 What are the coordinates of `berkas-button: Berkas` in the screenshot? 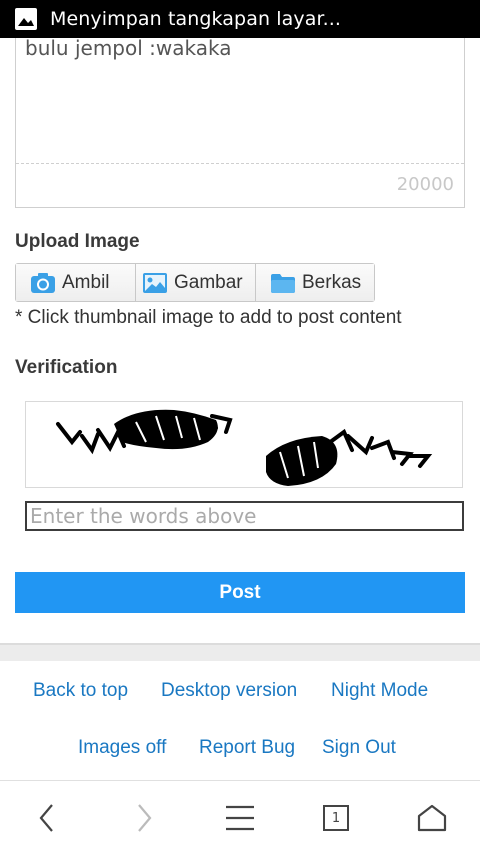 It's located at (315, 282).